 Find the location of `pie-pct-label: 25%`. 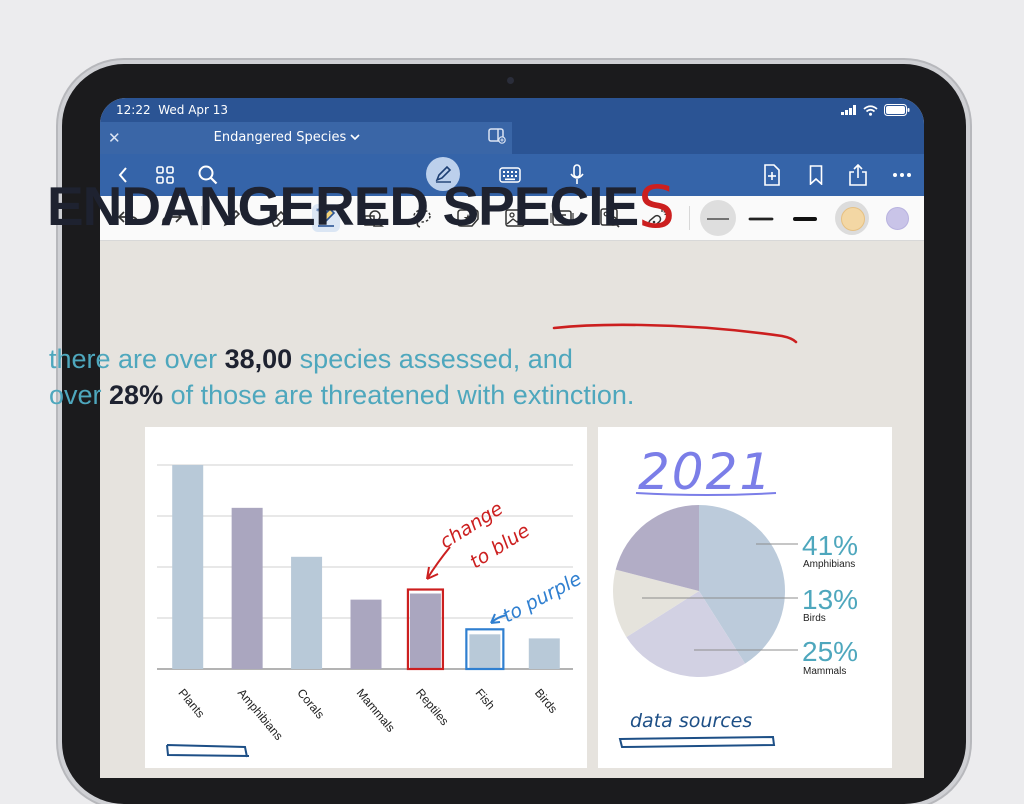

pie-pct-label: 25% is located at coordinates (830, 651).